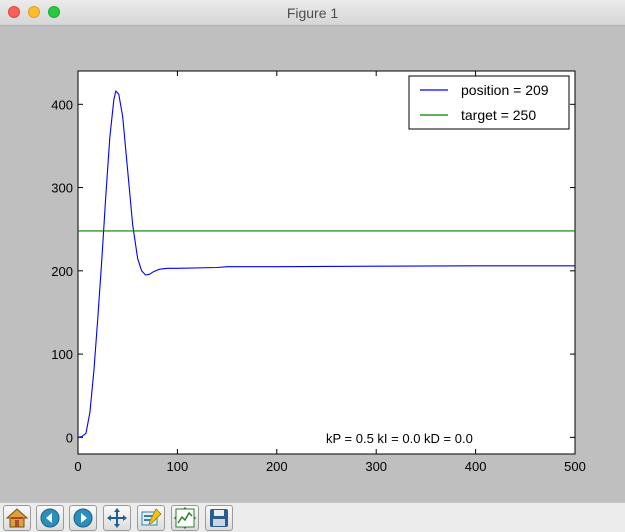 This screenshot has width=625, height=532. Describe the element at coordinates (62, 354) in the screenshot. I see `y-tick-label: 100` at that location.